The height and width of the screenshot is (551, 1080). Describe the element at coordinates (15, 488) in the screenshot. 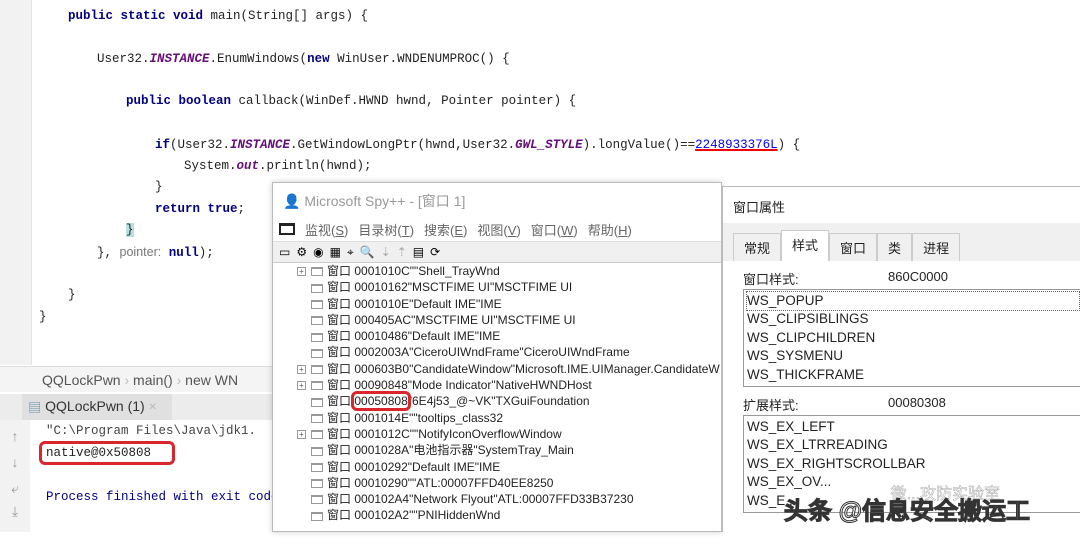

I see `soft-wrap-icon: ⤶` at that location.